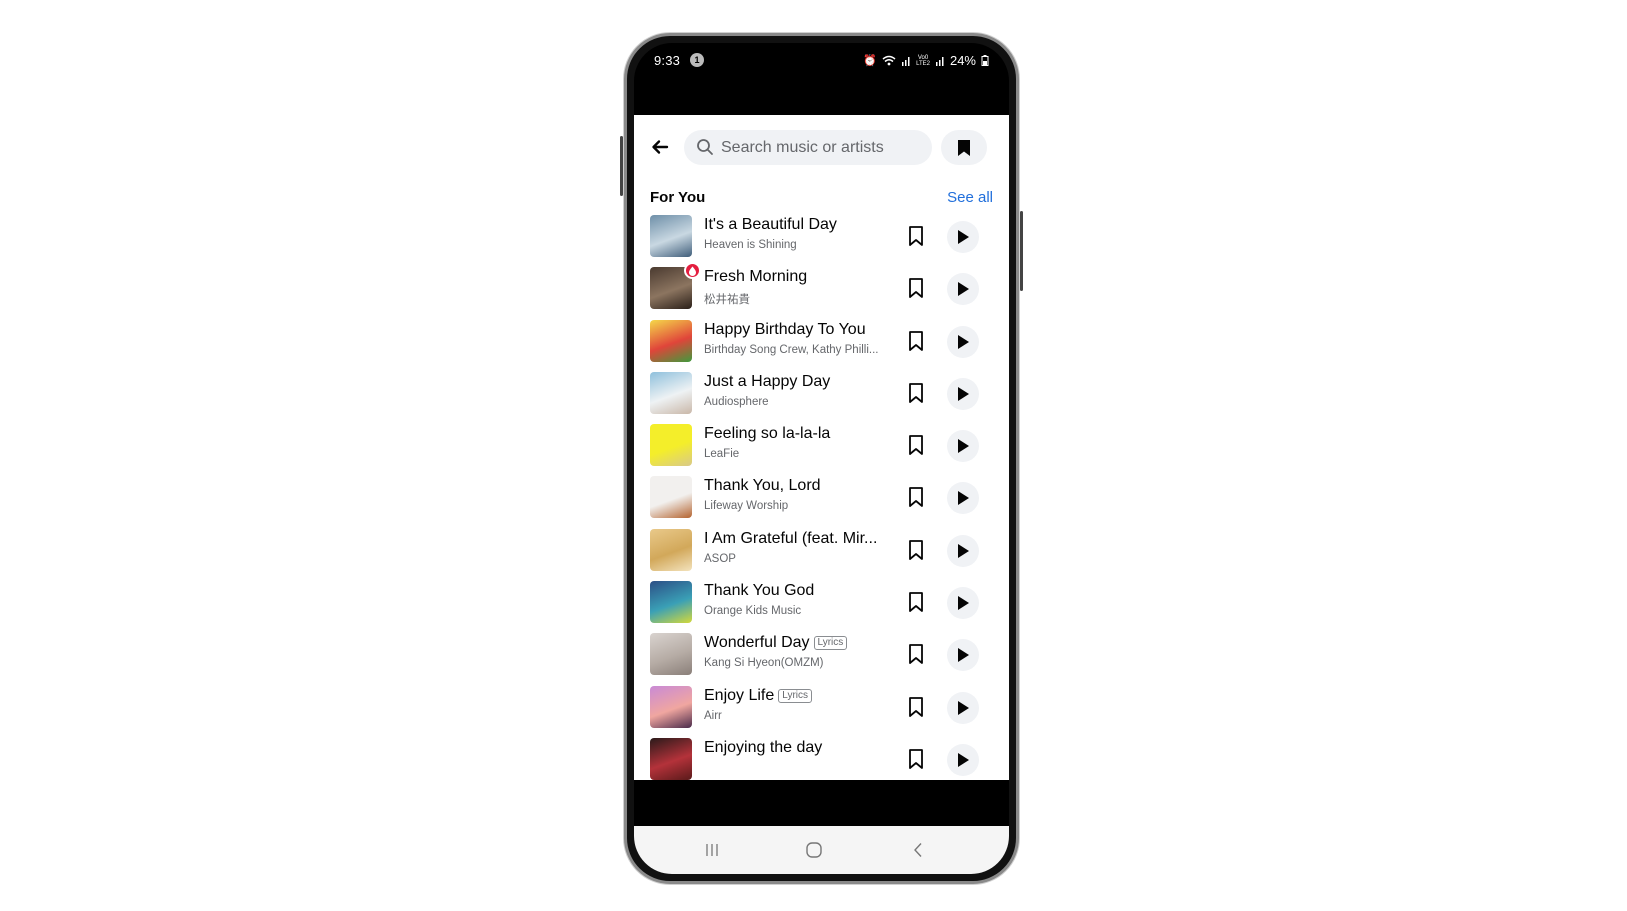 Image resolution: width=1627 pixels, height=911 pixels. Describe the element at coordinates (964, 147) in the screenshot. I see `saved-music-button` at that location.